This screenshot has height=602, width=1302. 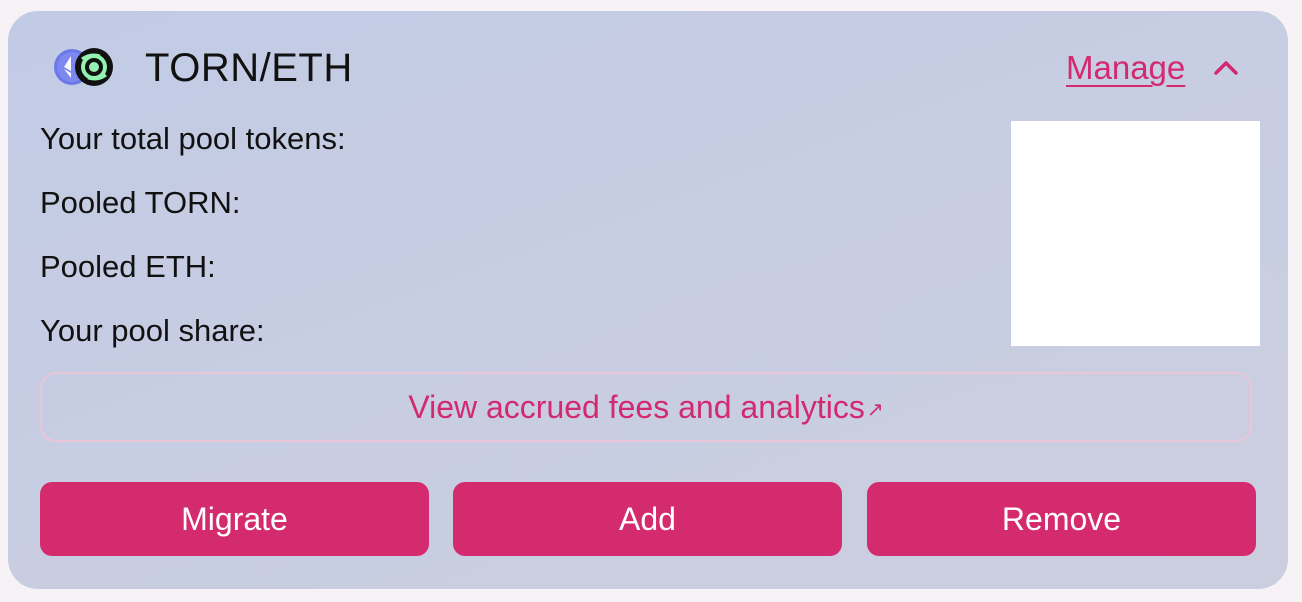 I want to click on torn-icon, so click(x=94, y=67).